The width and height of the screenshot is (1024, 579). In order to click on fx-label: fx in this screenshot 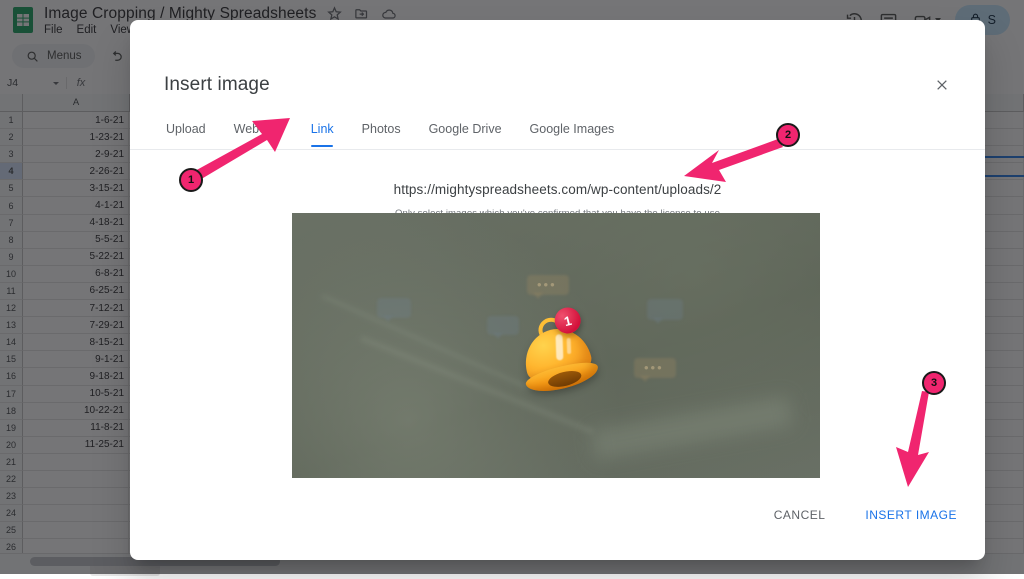, I will do `click(80, 83)`.